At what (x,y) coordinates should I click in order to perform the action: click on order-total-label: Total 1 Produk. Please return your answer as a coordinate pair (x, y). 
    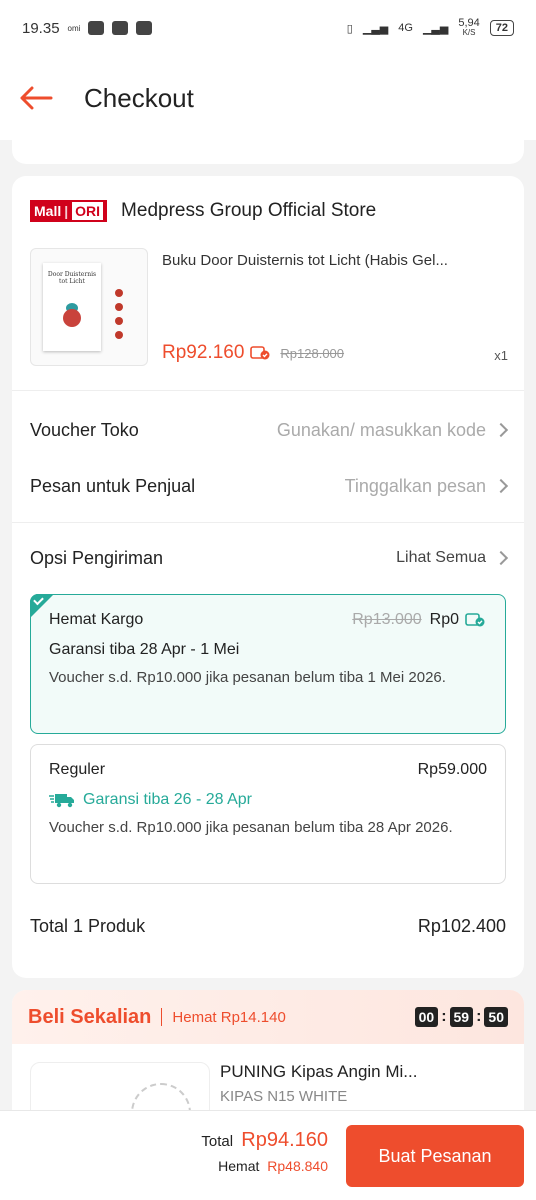
    Looking at the image, I should click on (88, 926).